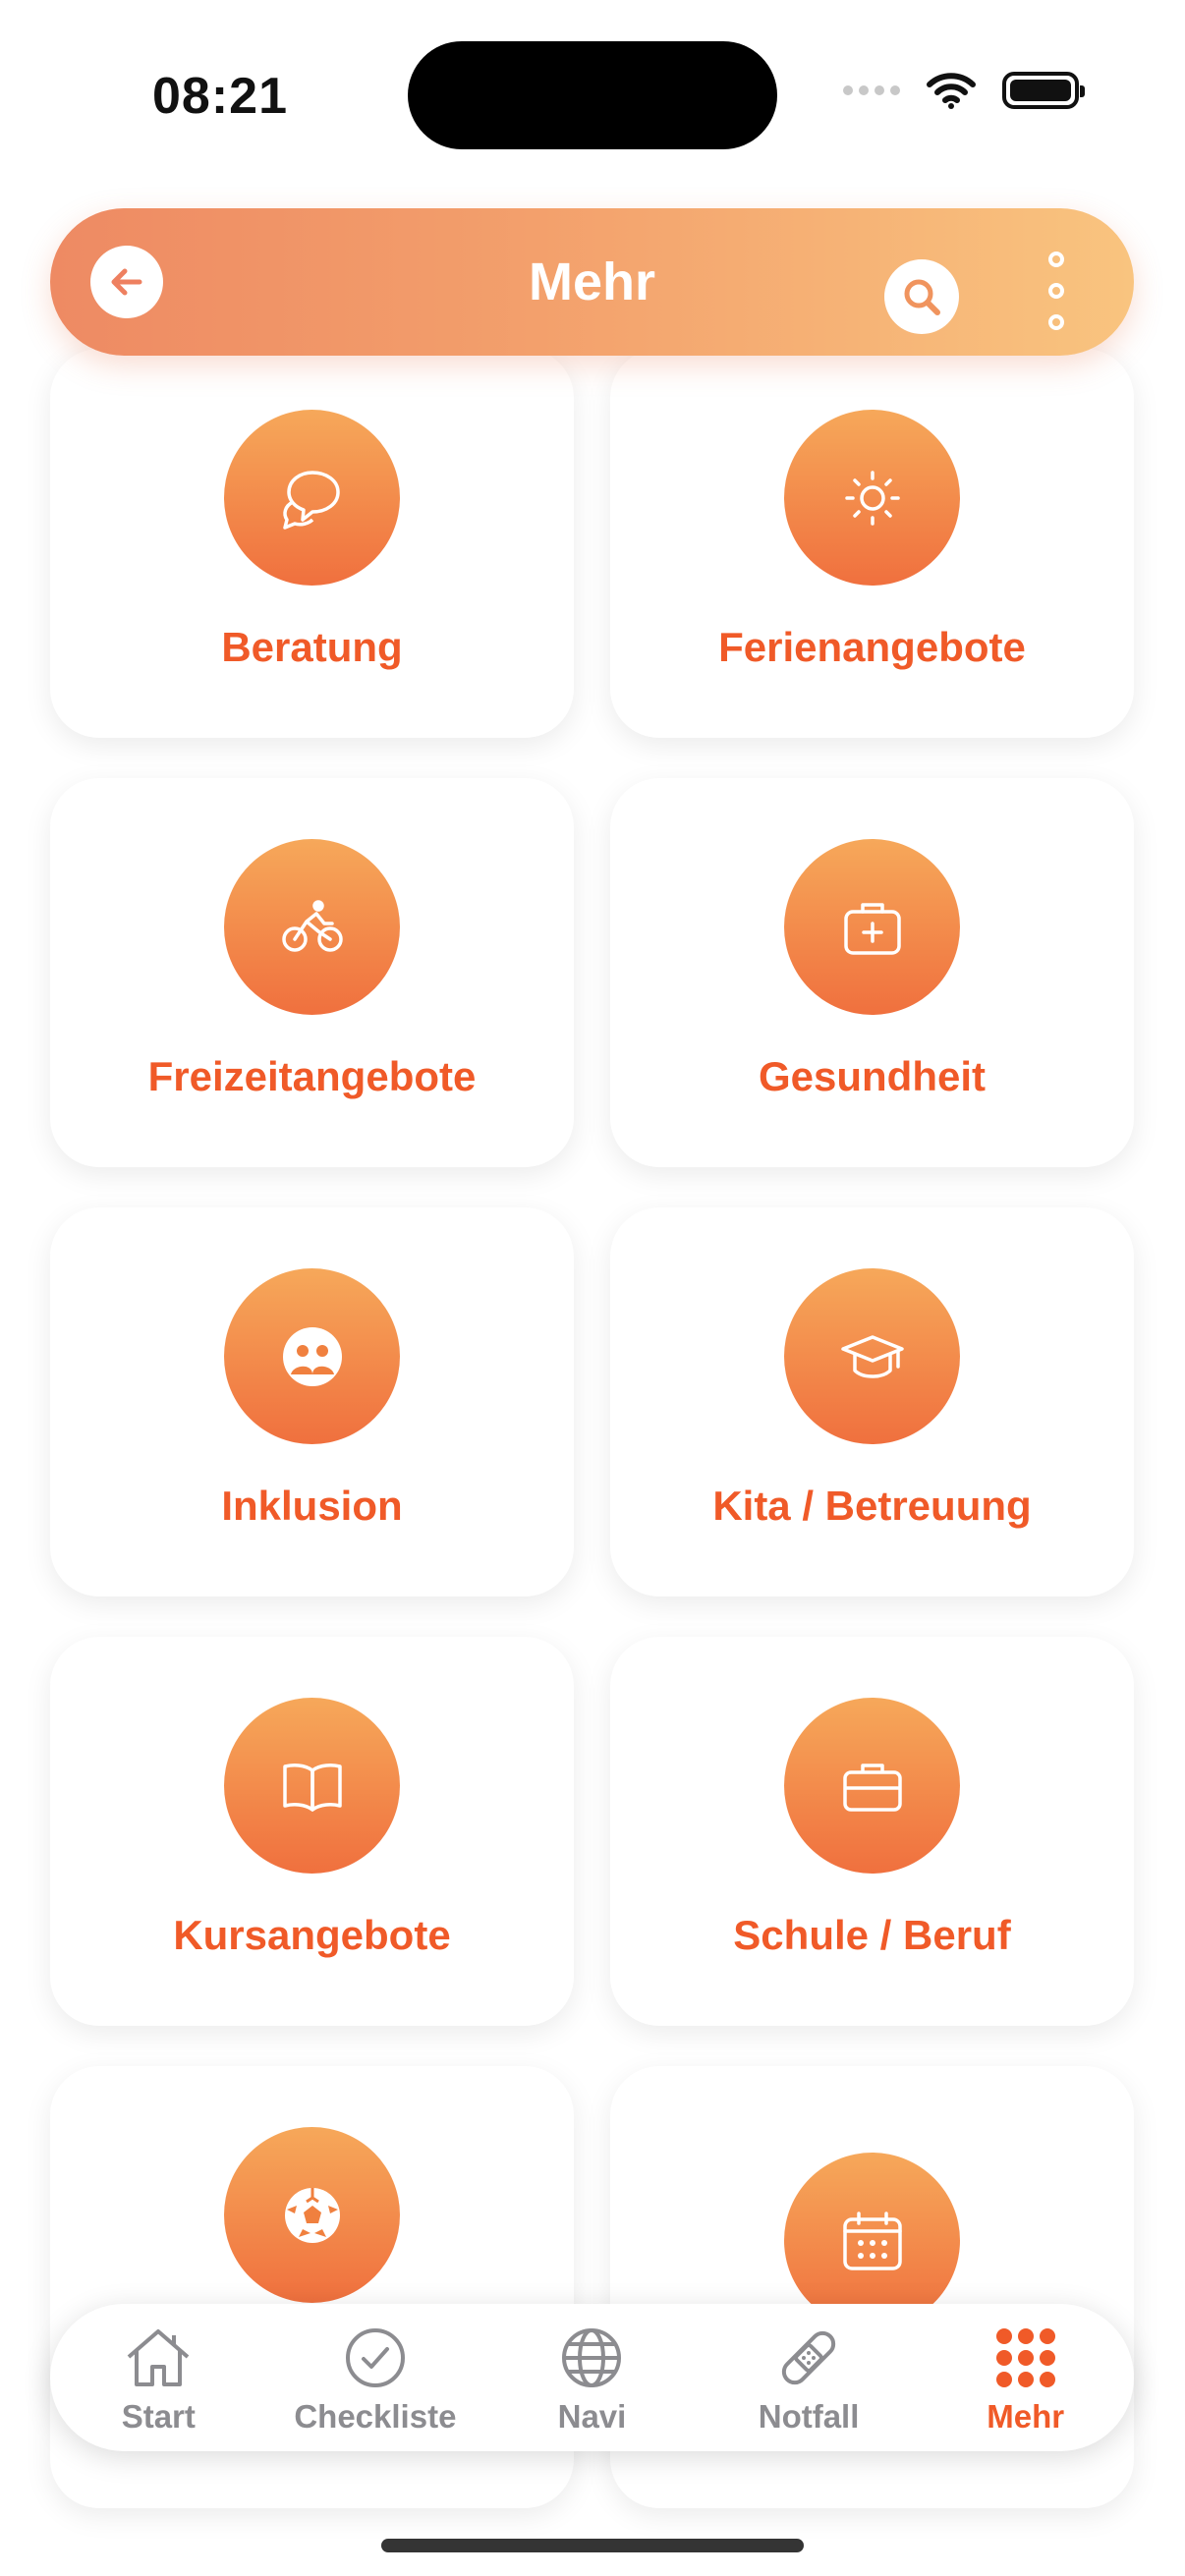 The height and width of the screenshot is (2576, 1185). I want to click on home-icon, so click(159, 2357).